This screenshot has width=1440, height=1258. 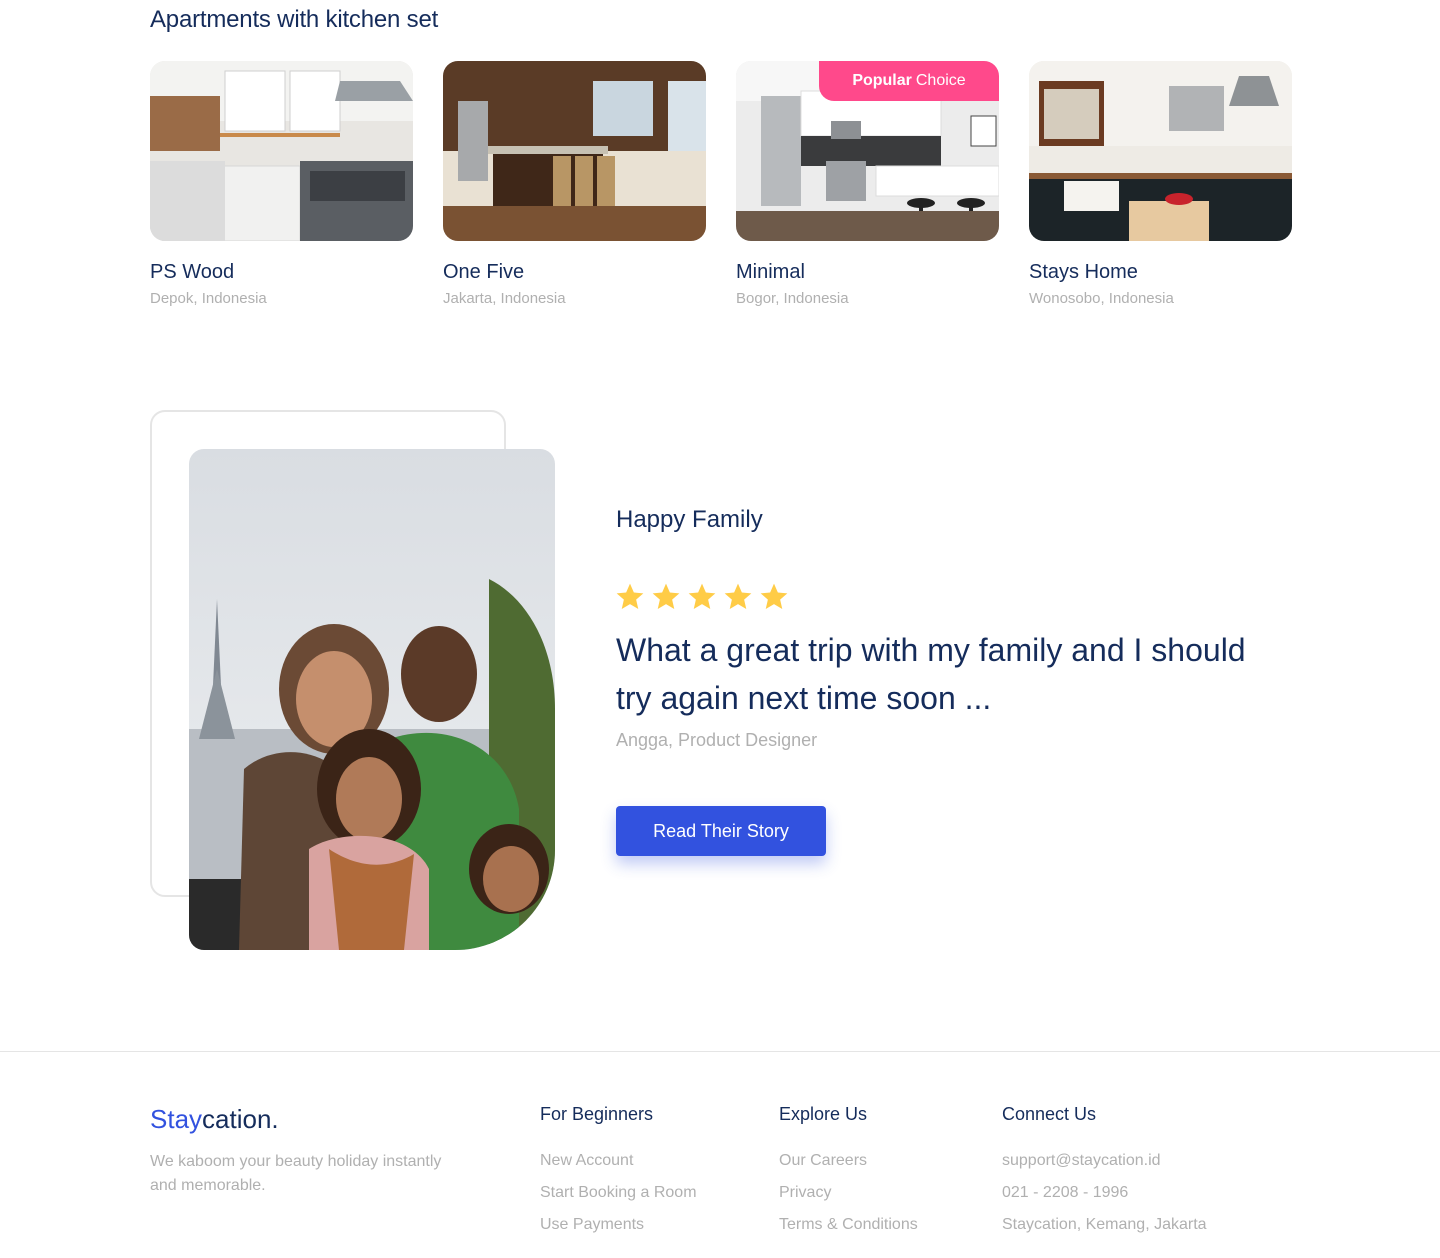 I want to click on footer-link-careers: Our Careers, so click(x=823, y=1160).